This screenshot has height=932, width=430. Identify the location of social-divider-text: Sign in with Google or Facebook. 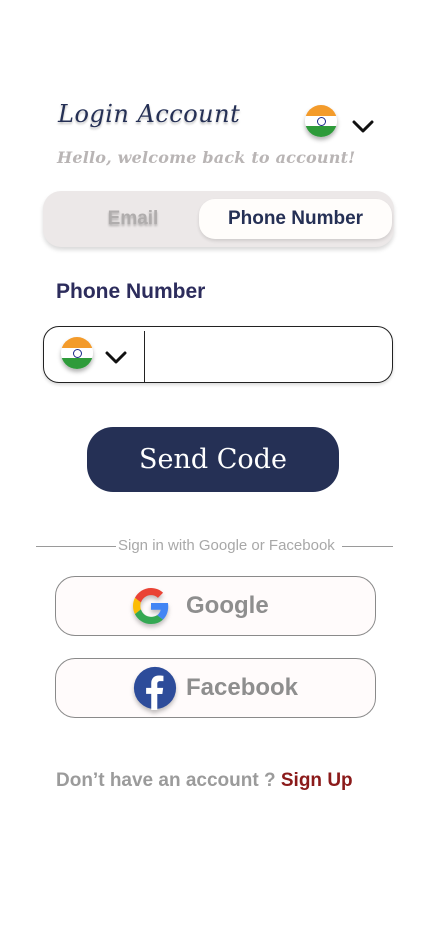
(226, 545).